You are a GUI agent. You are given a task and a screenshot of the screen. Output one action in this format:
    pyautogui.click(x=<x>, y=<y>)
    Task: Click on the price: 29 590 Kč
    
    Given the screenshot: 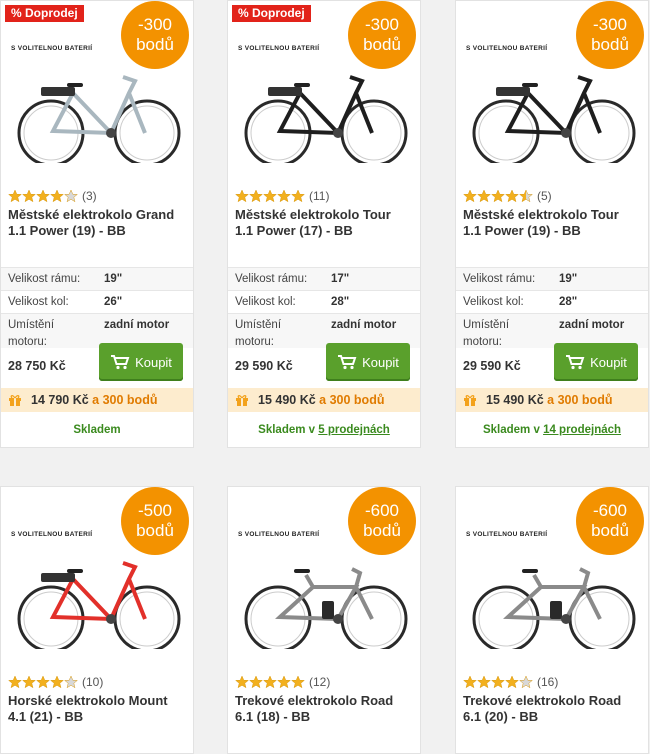 What is the action you would take?
    pyautogui.click(x=264, y=366)
    